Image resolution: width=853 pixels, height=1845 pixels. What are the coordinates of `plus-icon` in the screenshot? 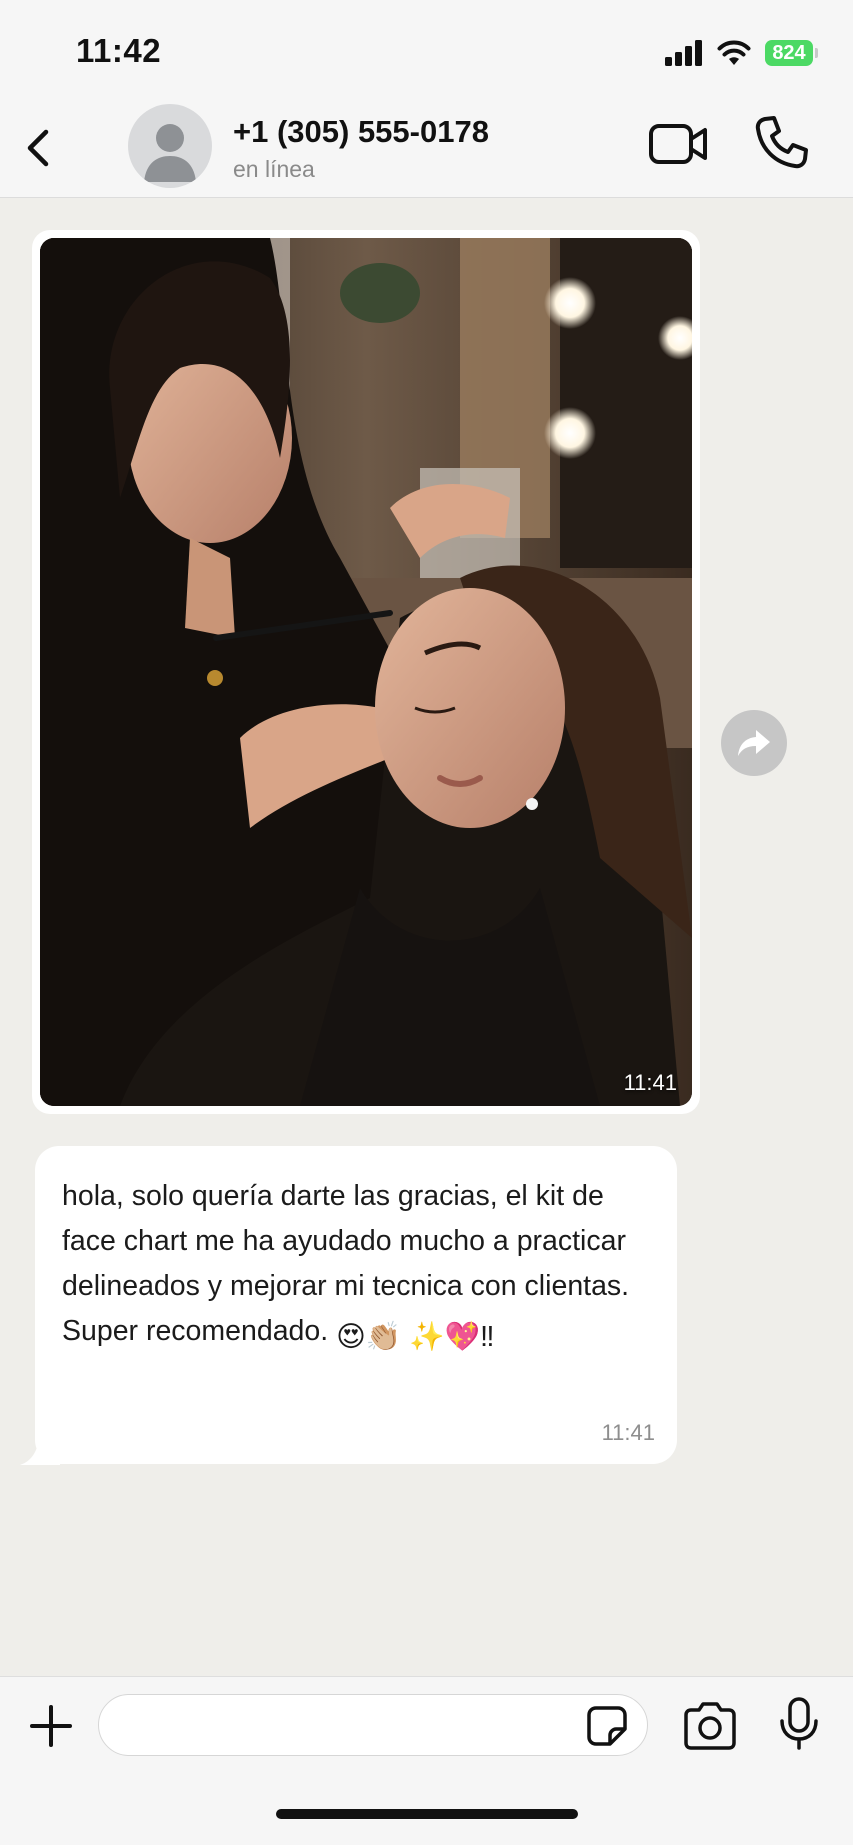 It's located at (51, 1726).